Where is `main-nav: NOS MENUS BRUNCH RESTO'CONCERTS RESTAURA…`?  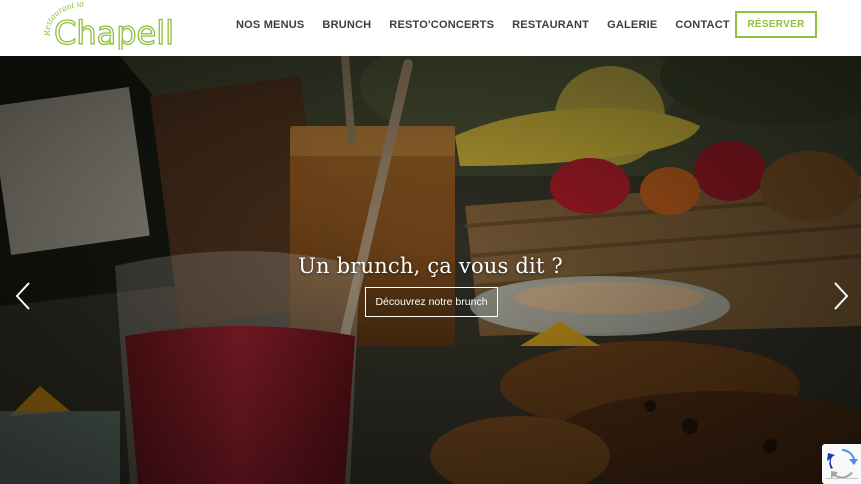
main-nav: NOS MENUS BRUNCH RESTO'CONCERTS RESTAURA… is located at coordinates (483, 25).